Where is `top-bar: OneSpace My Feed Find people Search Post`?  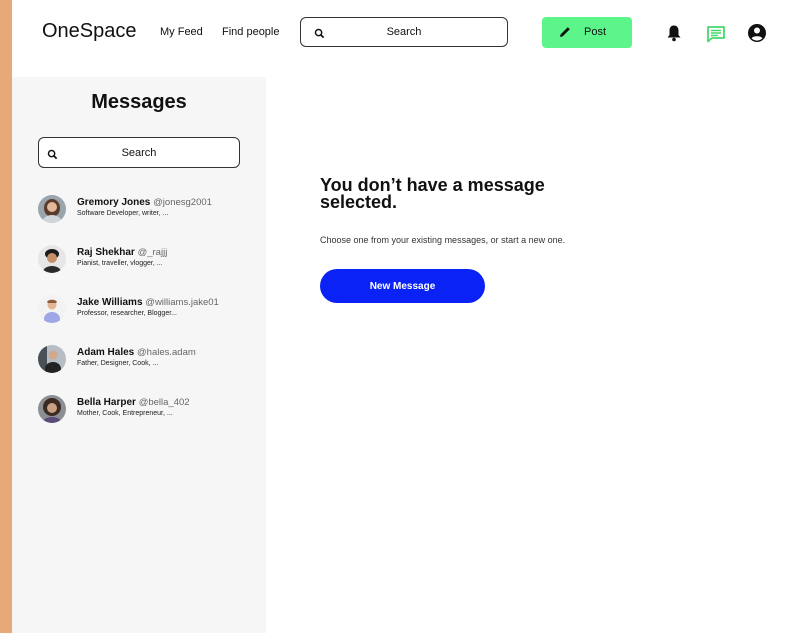 top-bar: OneSpace My Feed Find people Search Post is located at coordinates (409, 34).